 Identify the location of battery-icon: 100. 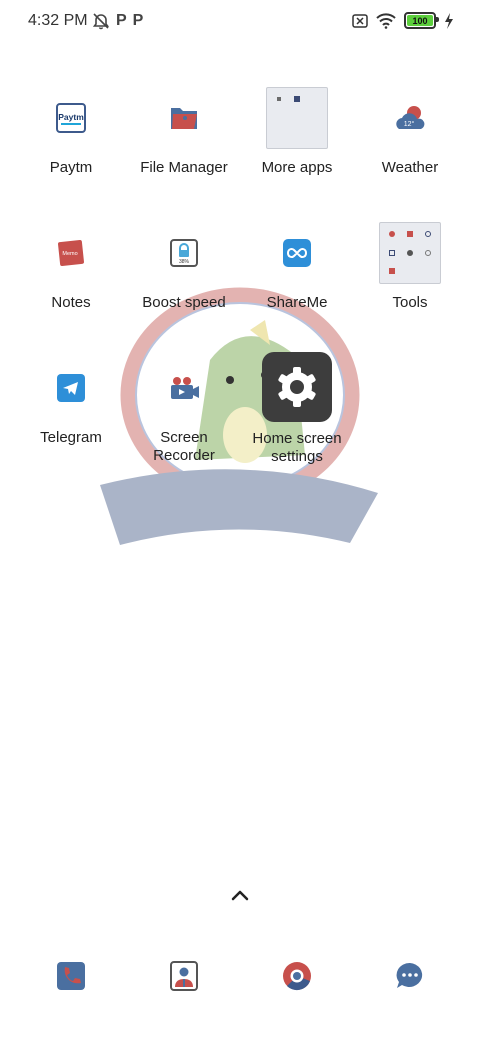
(421, 20).